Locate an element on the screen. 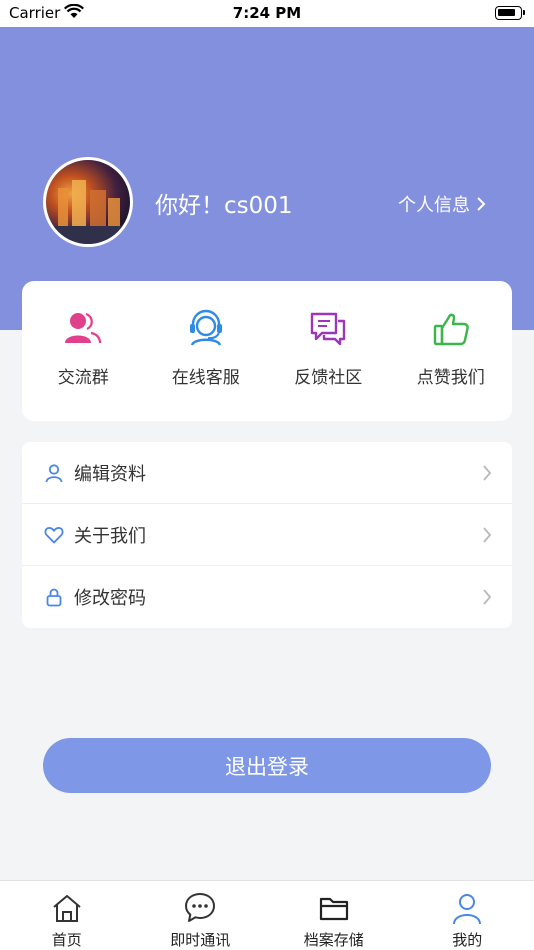  logout-button: 退出登录 is located at coordinates (267, 765).